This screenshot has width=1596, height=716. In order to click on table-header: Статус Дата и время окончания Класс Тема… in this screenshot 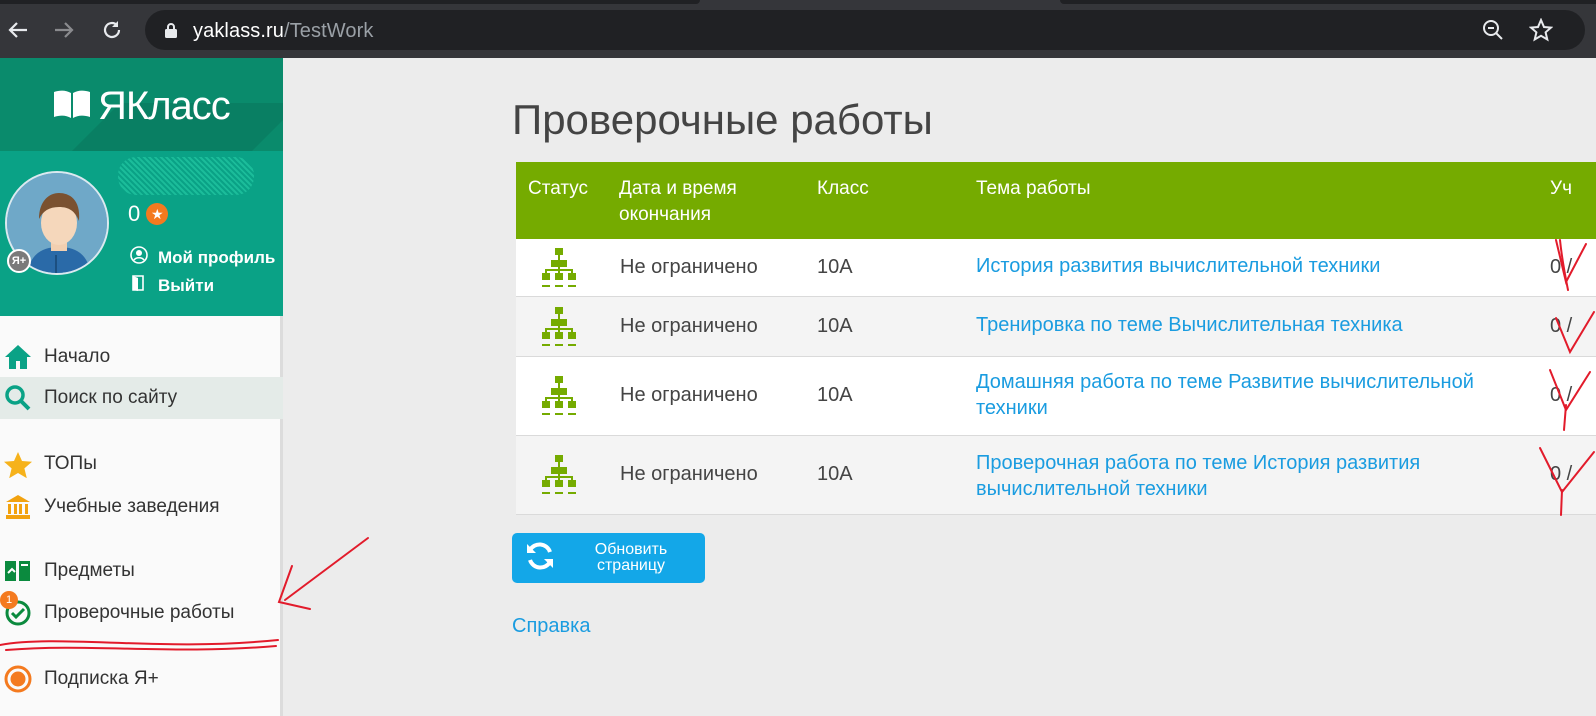, I will do `click(1056, 200)`.